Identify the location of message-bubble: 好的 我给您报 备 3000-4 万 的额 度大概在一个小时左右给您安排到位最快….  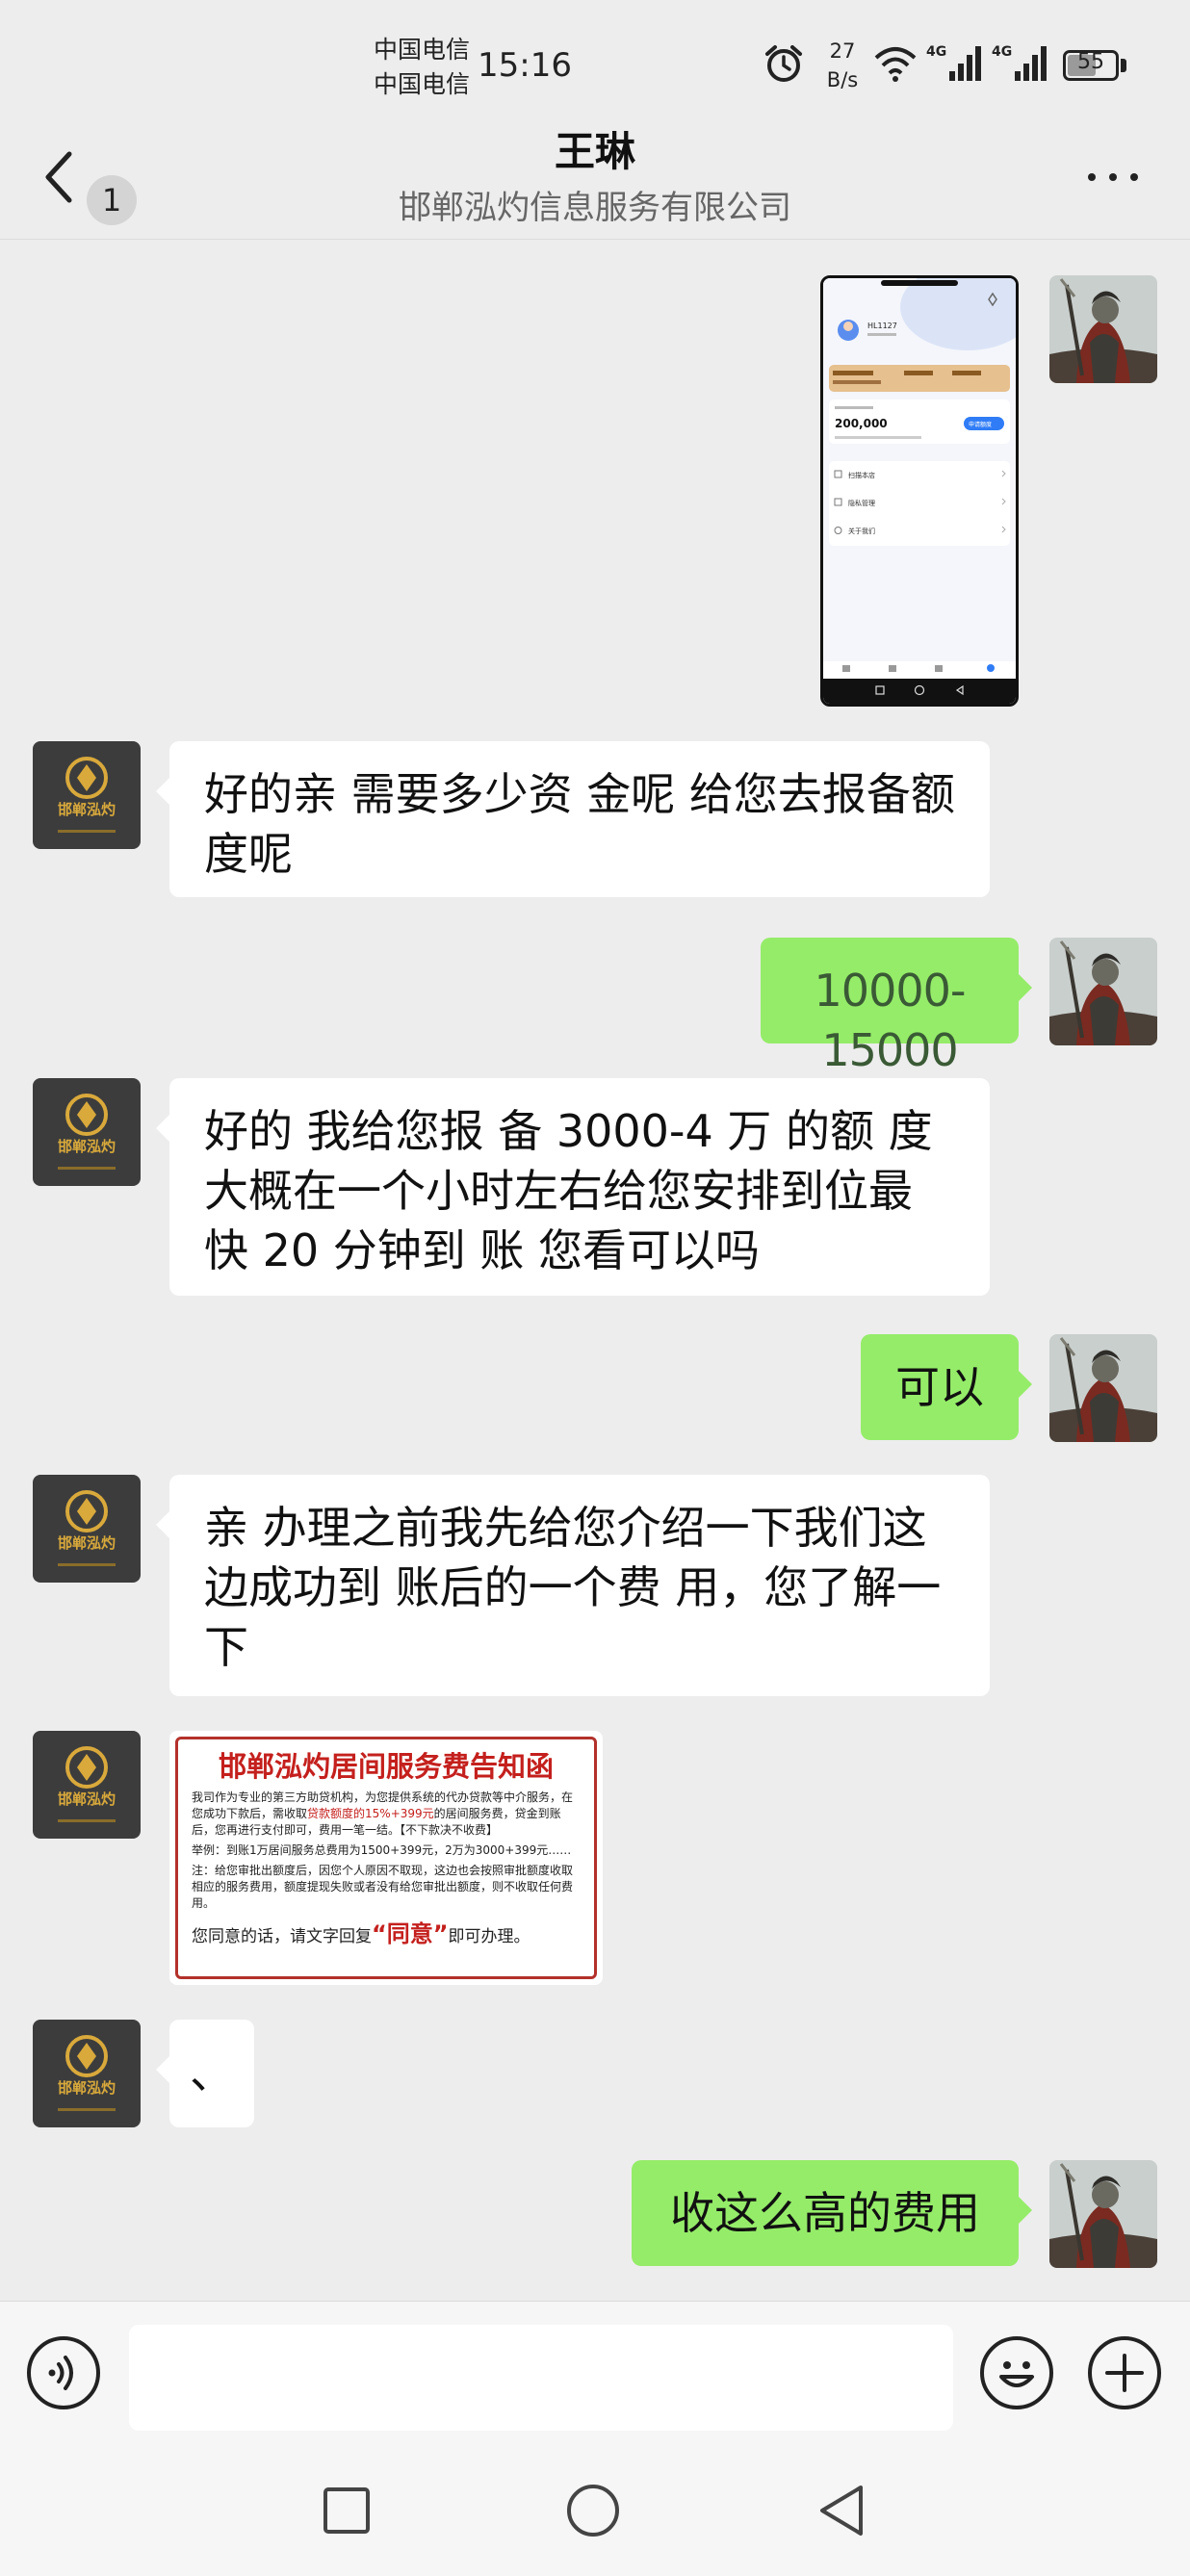
(573, 1187).